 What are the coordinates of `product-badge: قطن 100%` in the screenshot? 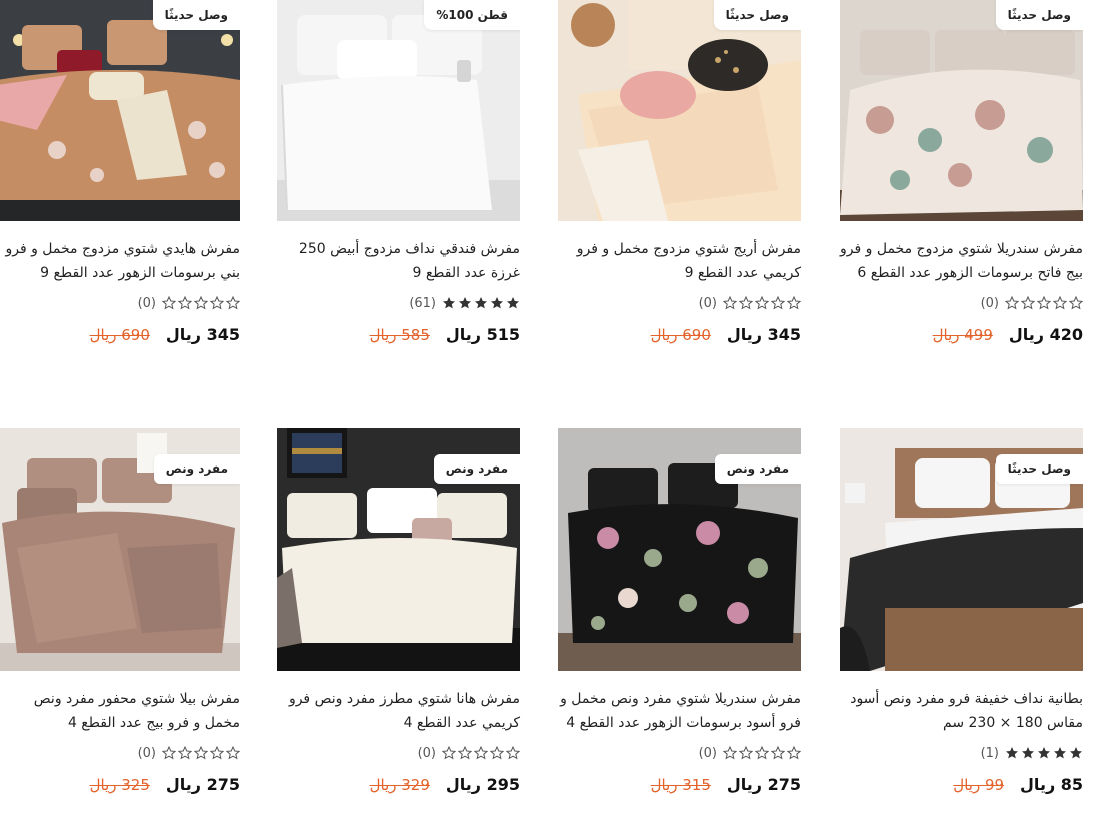 It's located at (472, 15).